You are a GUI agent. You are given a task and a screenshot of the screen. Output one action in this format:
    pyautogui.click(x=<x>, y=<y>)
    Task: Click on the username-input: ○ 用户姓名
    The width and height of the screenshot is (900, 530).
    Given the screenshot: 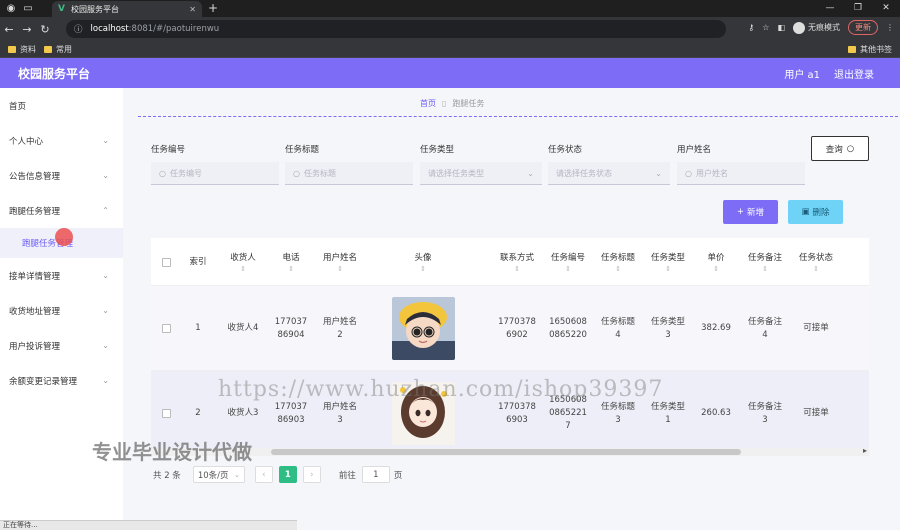 What is the action you would take?
    pyautogui.click(x=741, y=173)
    